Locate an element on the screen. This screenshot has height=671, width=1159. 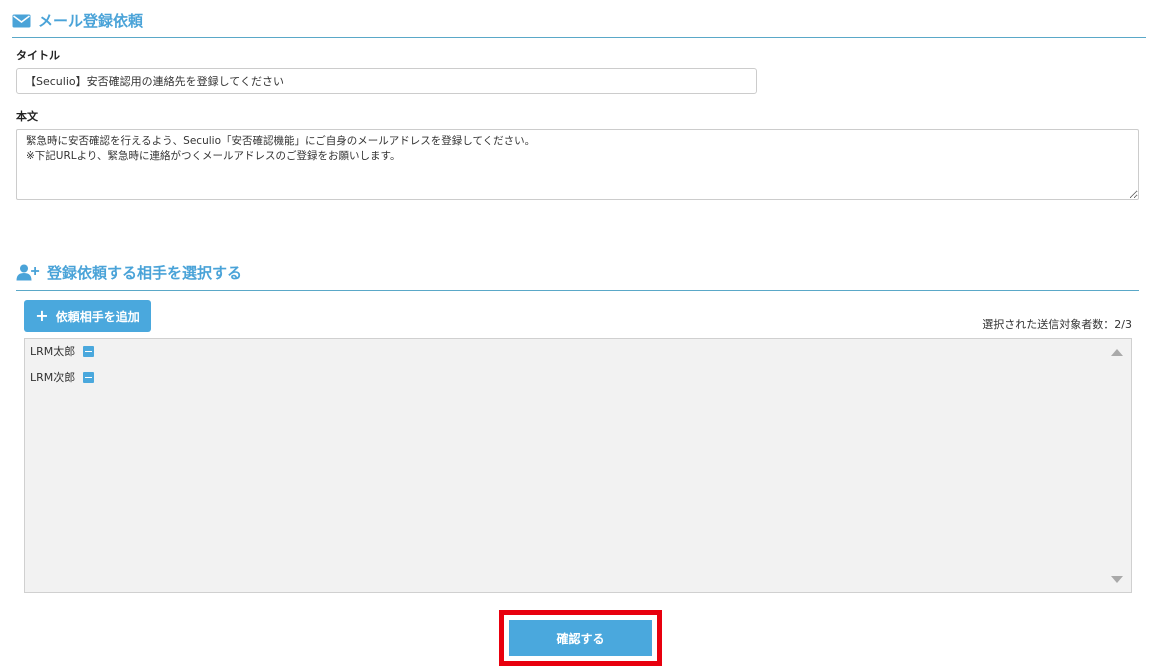
list-item: LRM次郎 is located at coordinates (62, 377).